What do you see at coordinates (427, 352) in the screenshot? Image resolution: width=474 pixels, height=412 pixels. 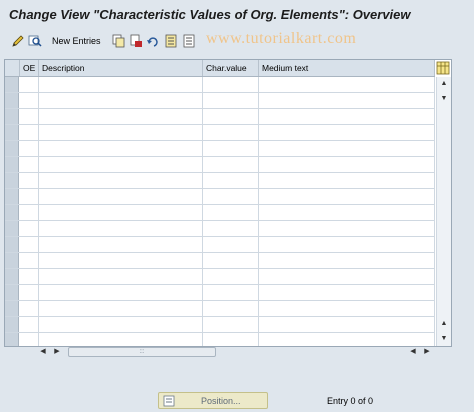 I see `scroll-far-right-icon: ▶` at bounding box center [427, 352].